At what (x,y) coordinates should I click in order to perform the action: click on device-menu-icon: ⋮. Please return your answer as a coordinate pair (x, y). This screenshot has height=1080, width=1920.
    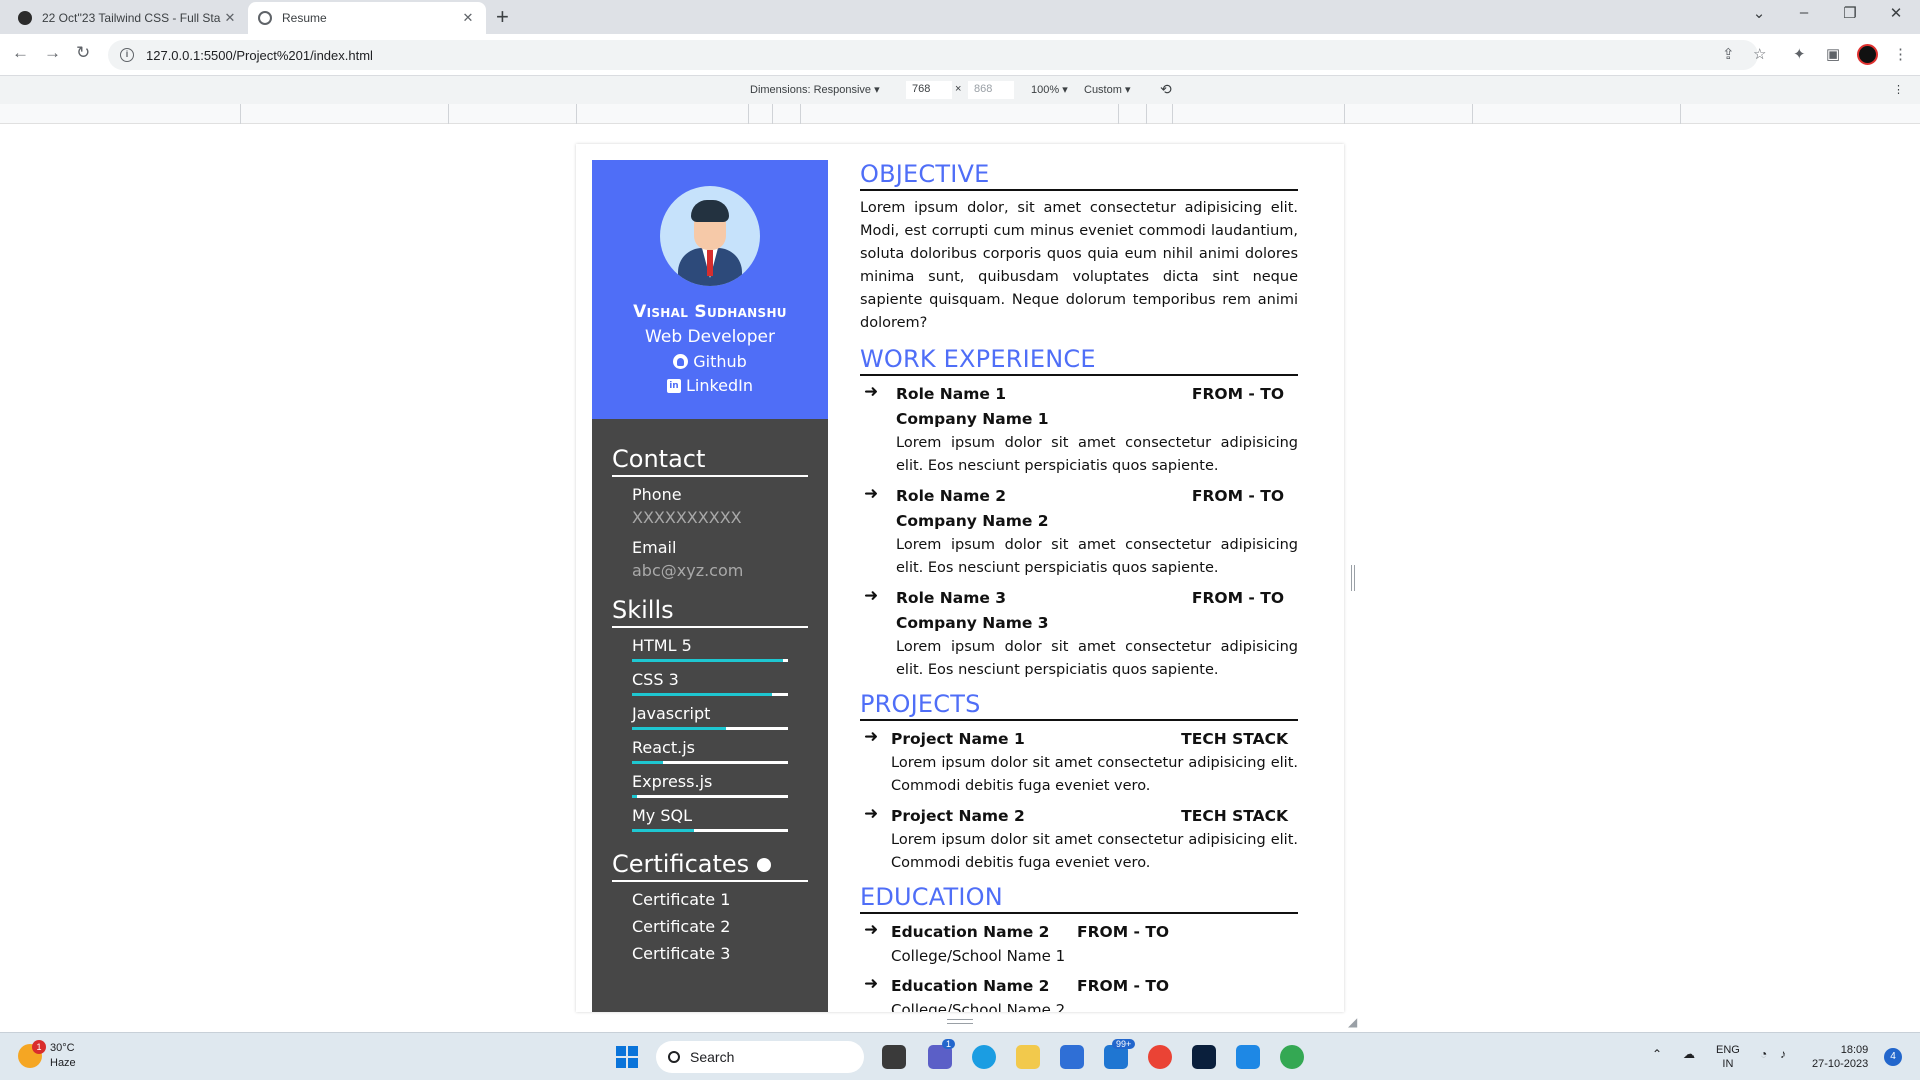
    Looking at the image, I should click on (1898, 89).